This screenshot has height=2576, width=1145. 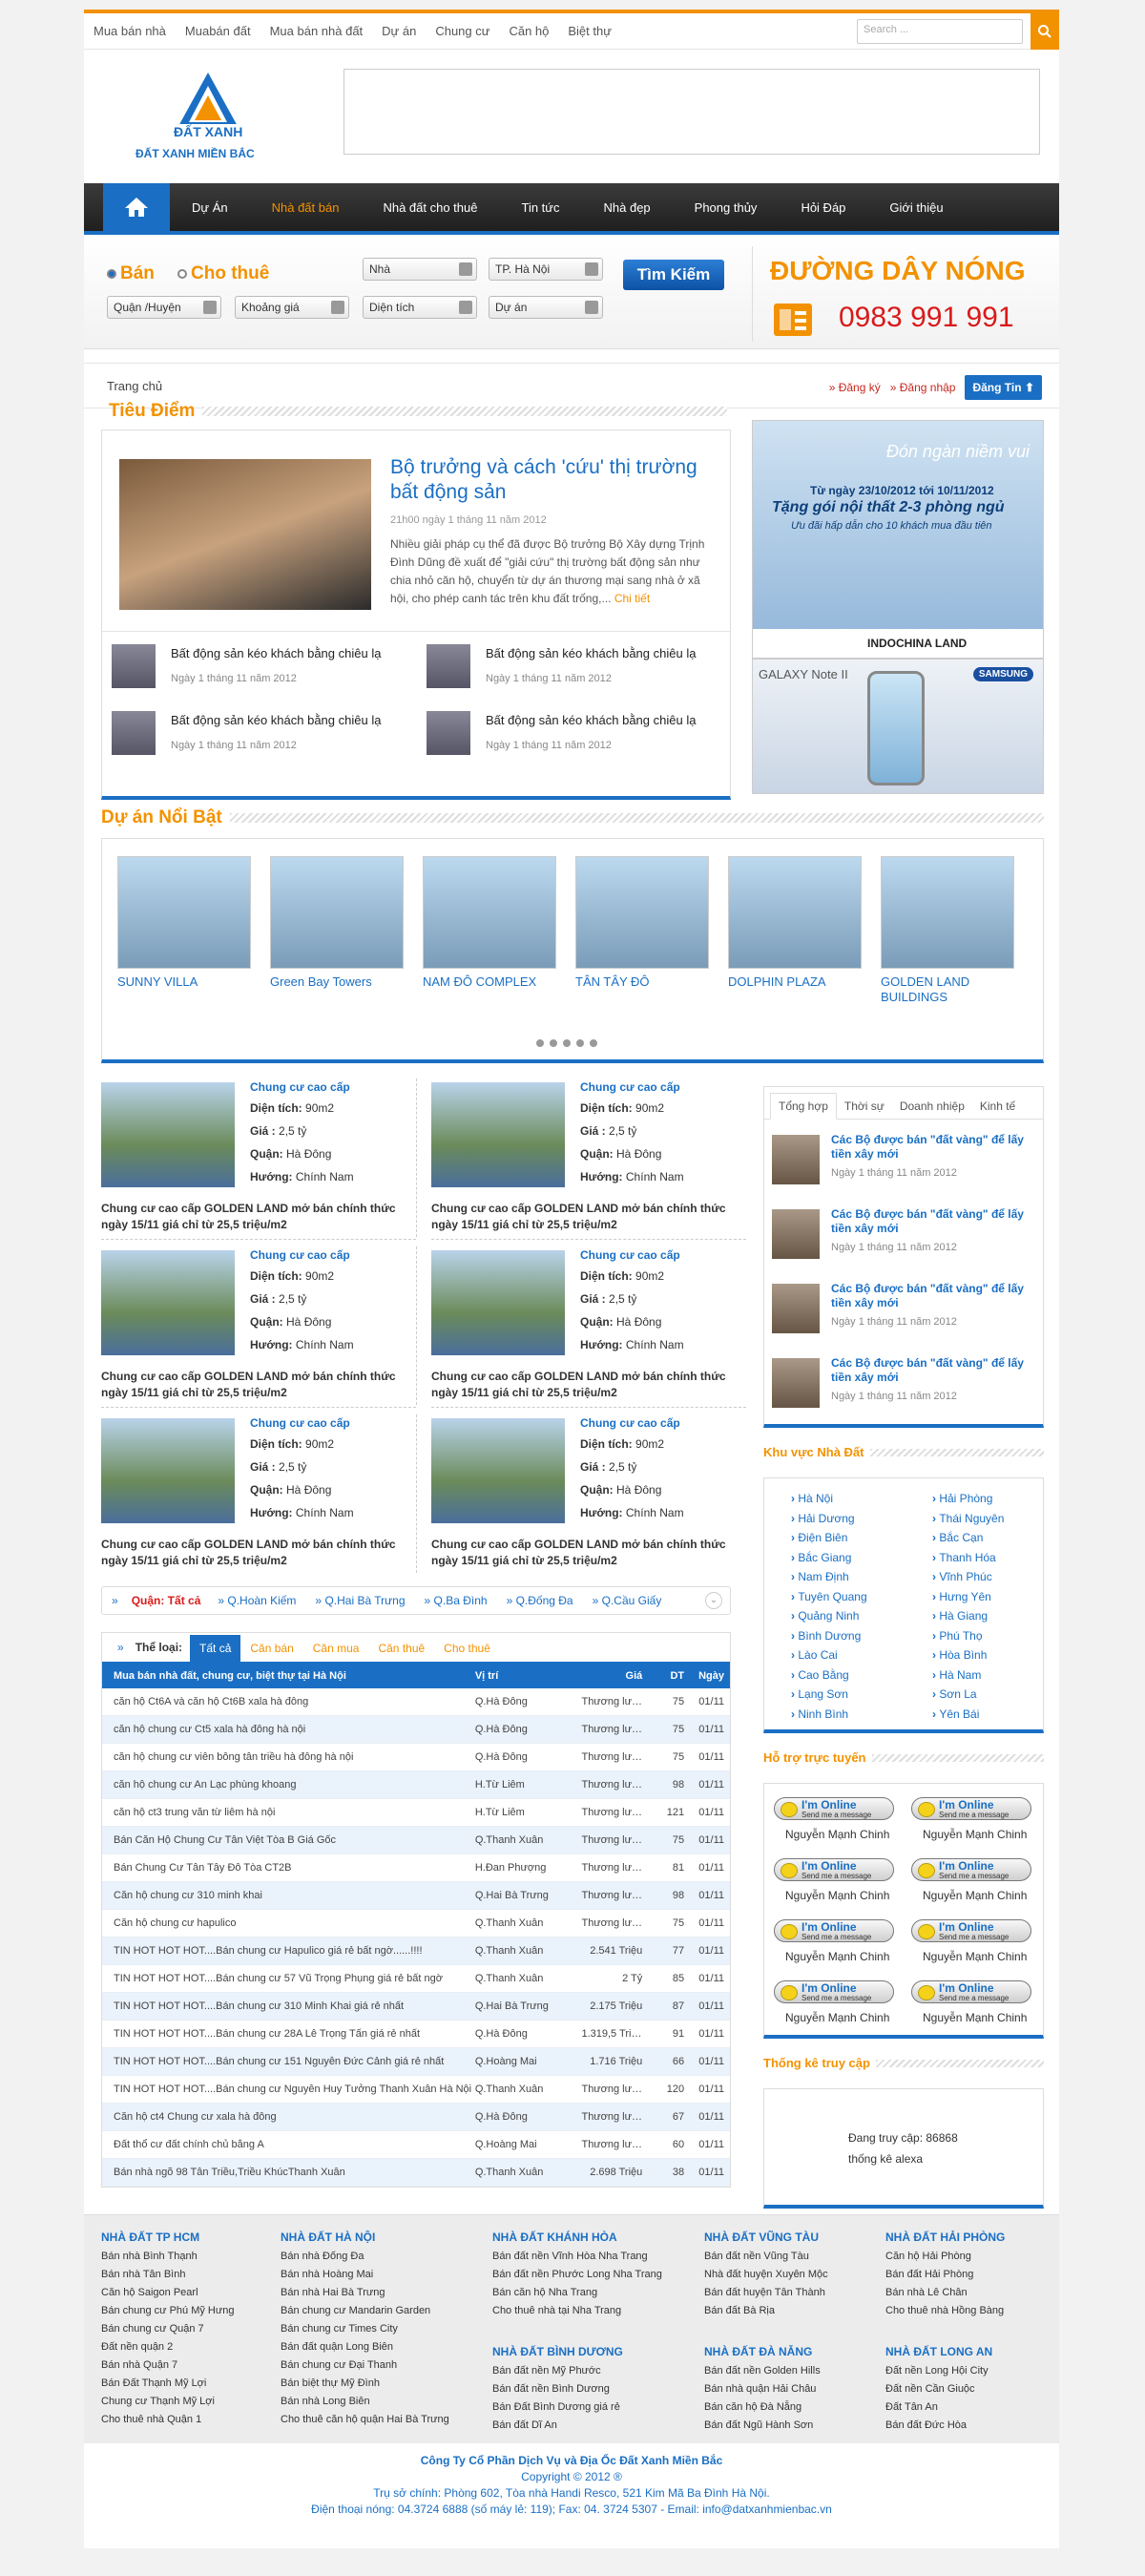 I want to click on radio-cho-thue: Cho thuê, so click(x=223, y=273).